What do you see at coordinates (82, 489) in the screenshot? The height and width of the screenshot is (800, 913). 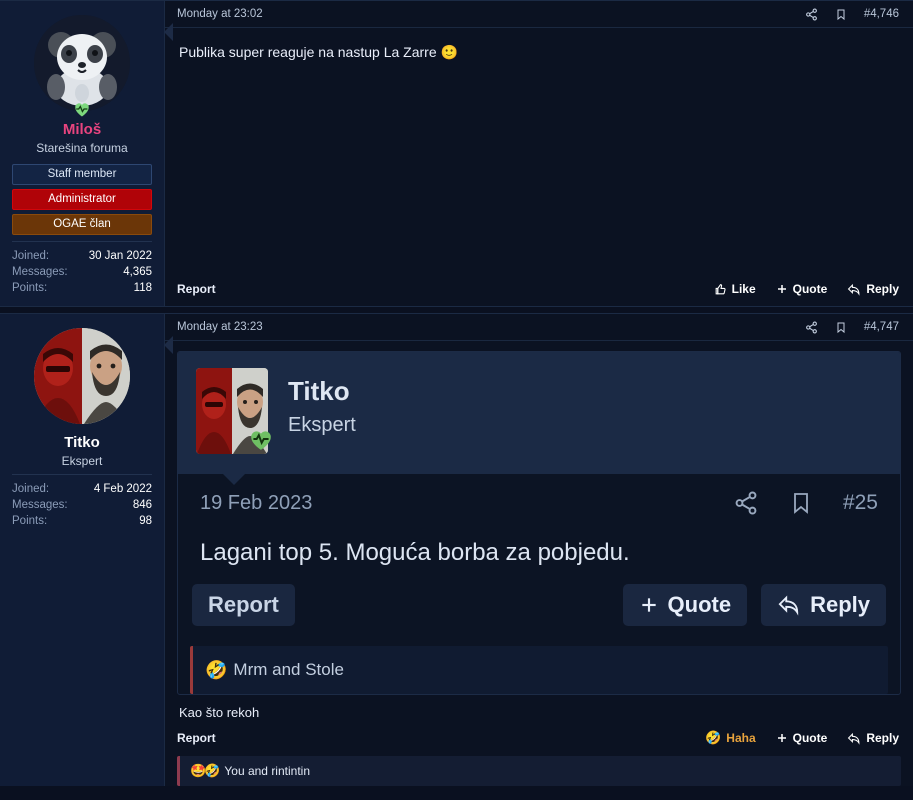 I see `stat-joined: Joined: 4 Feb 2022` at bounding box center [82, 489].